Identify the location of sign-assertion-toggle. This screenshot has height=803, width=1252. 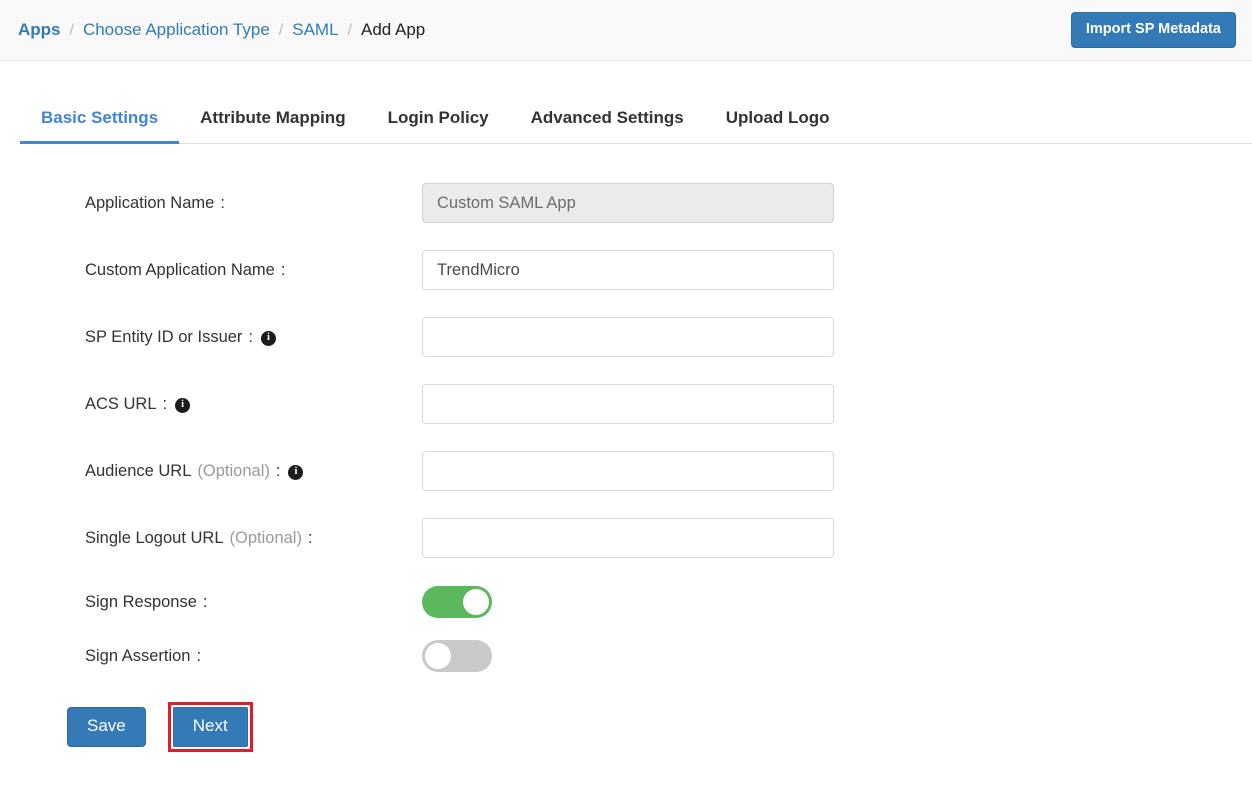
(457, 656).